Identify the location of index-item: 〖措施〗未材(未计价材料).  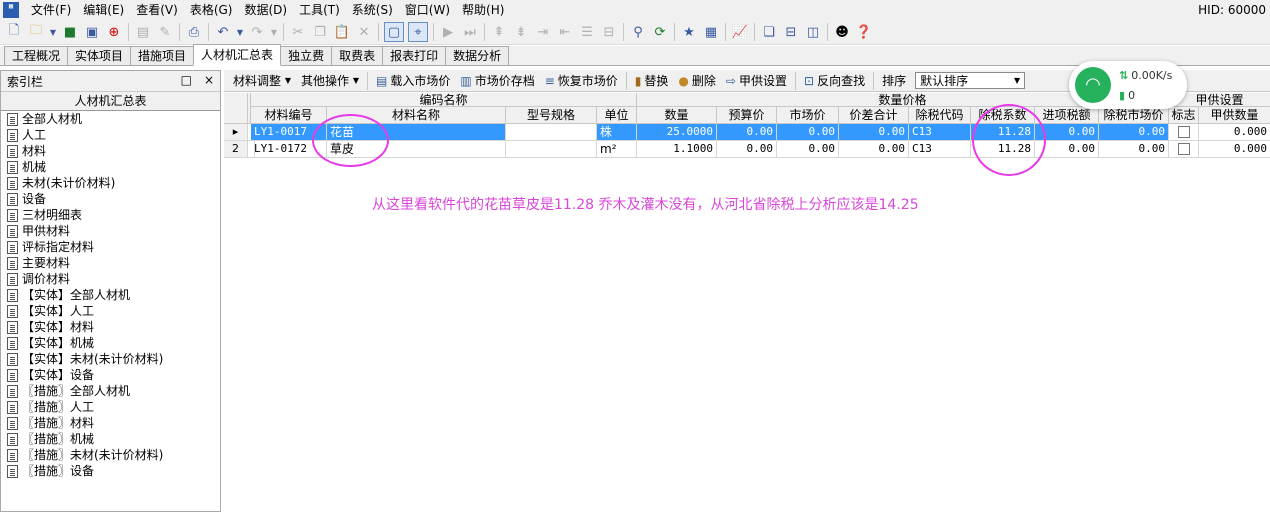
(113, 455).